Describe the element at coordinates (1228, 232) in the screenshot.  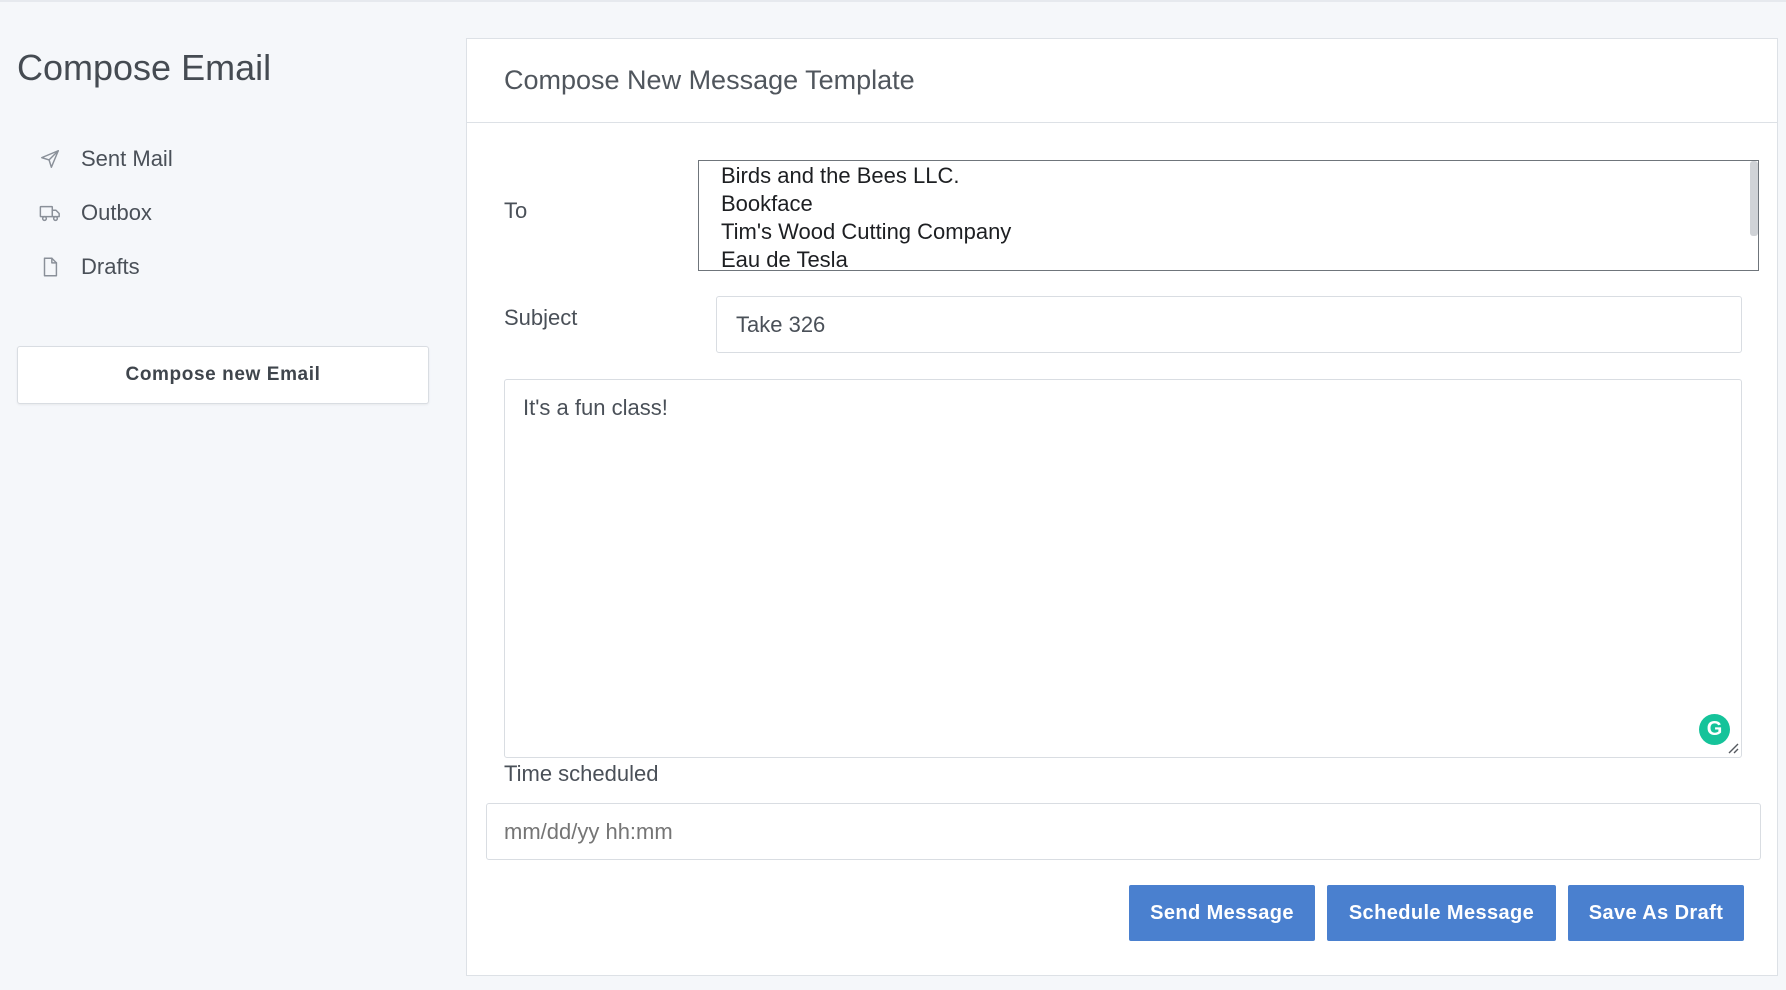
I see `recipient-option: Tim's Wood Cutting Company` at that location.